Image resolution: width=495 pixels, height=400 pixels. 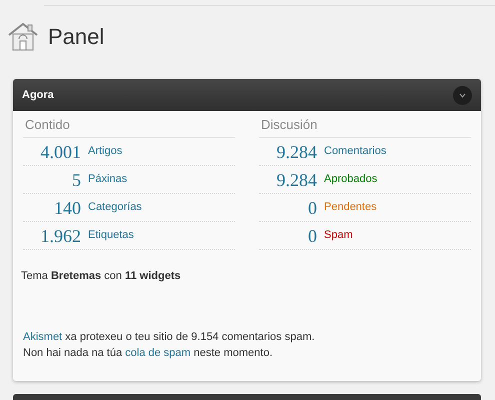 I want to click on stat-link: Spam, so click(x=338, y=235).